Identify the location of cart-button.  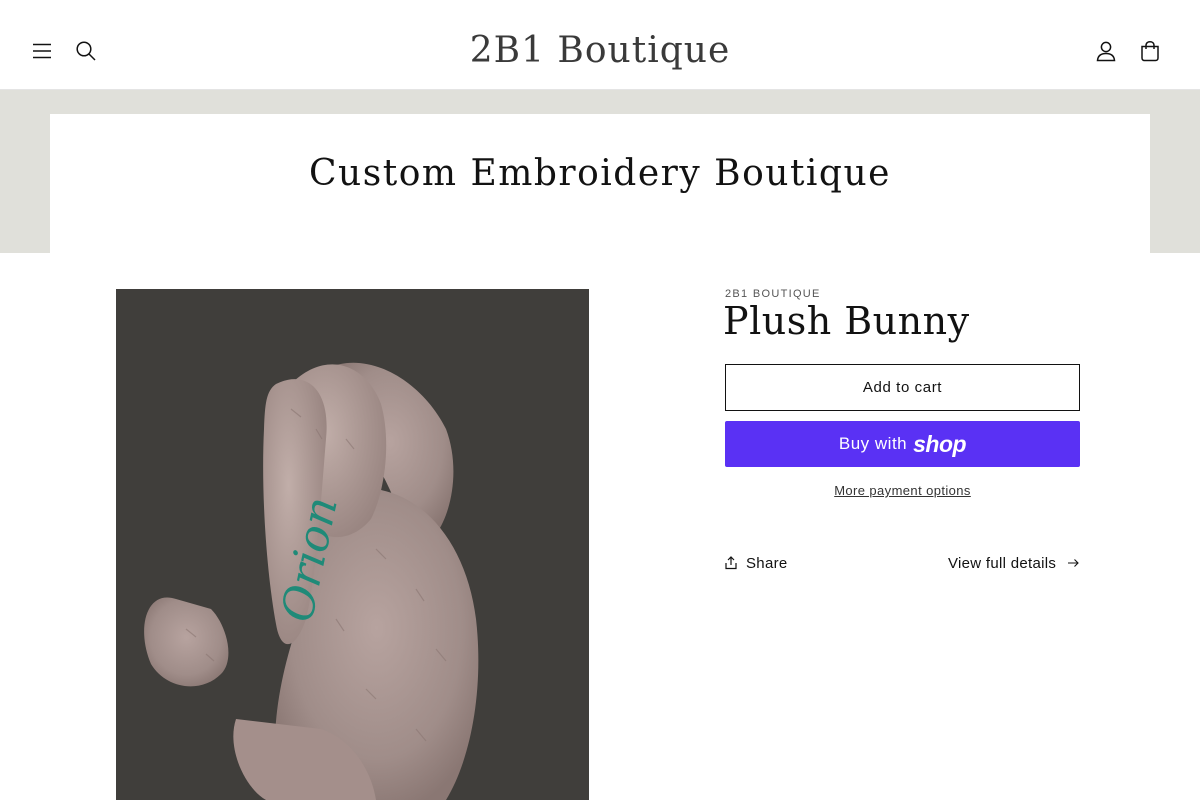
(1150, 51).